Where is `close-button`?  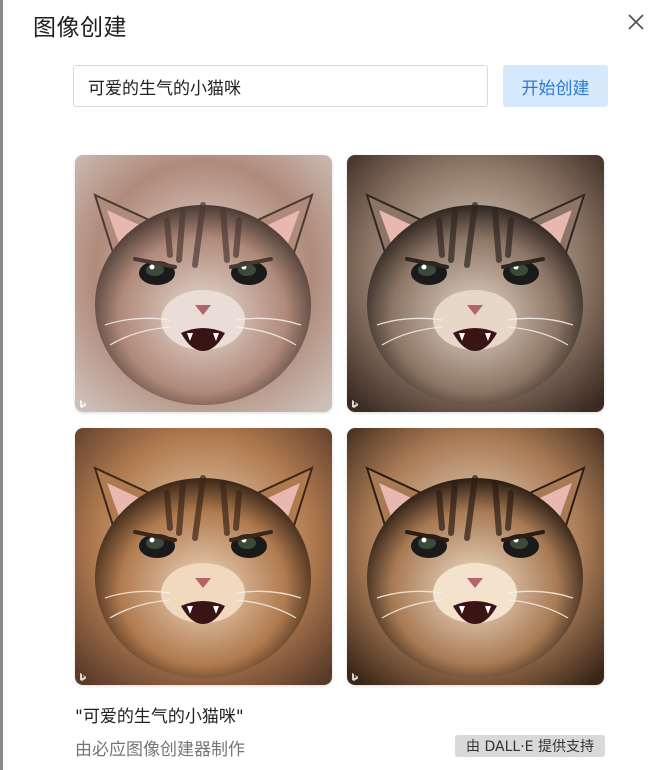
close-button is located at coordinates (636, 22).